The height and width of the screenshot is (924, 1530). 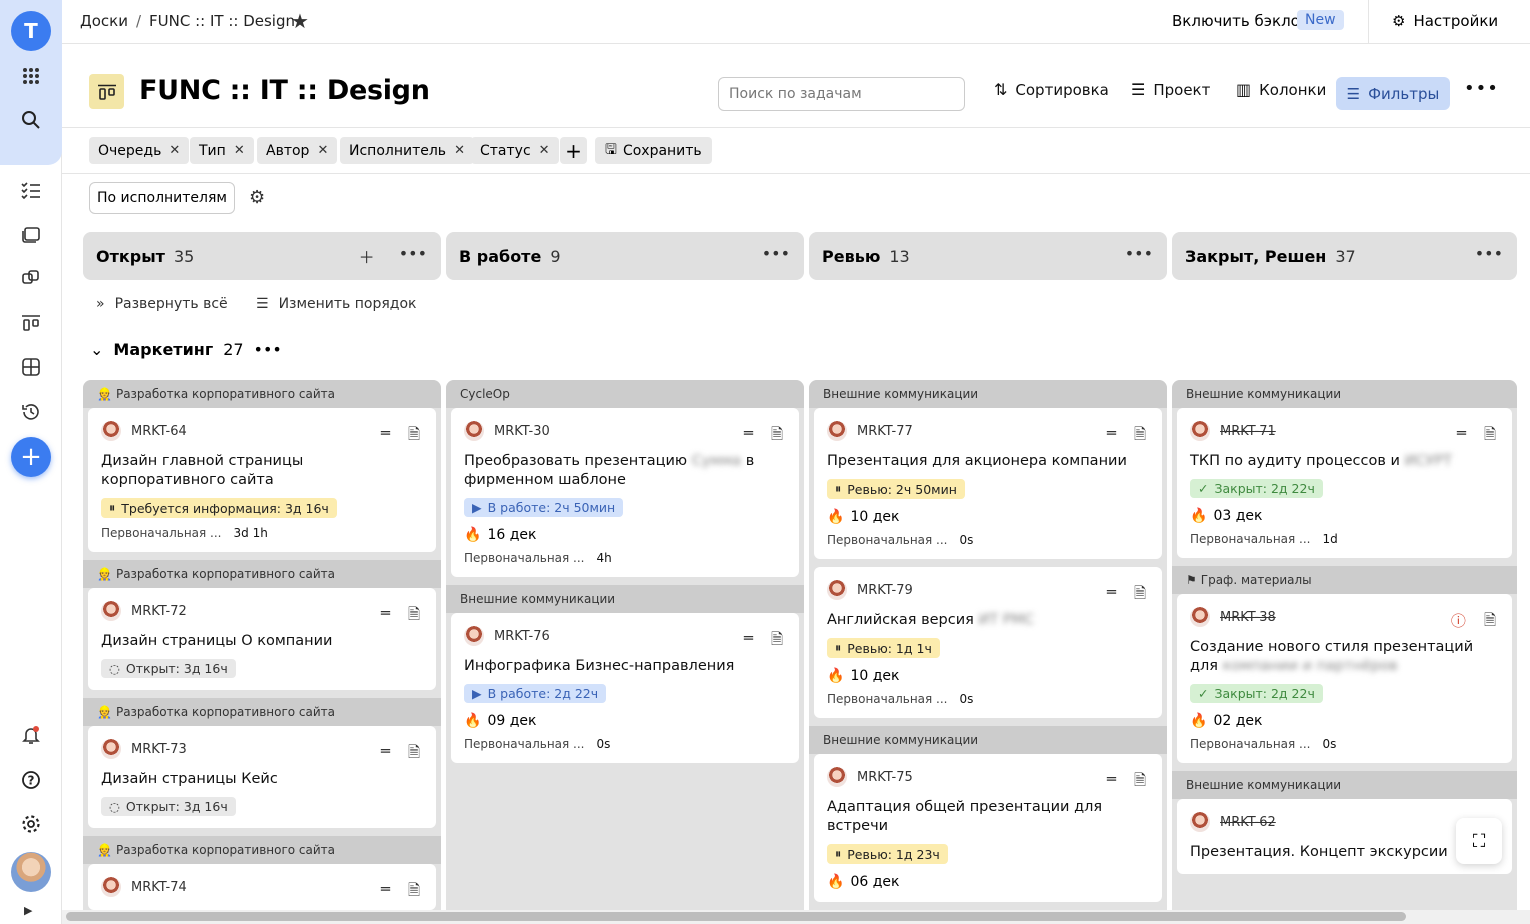 I want to click on expand-all-button: » Развернуть всё, so click(x=162, y=304).